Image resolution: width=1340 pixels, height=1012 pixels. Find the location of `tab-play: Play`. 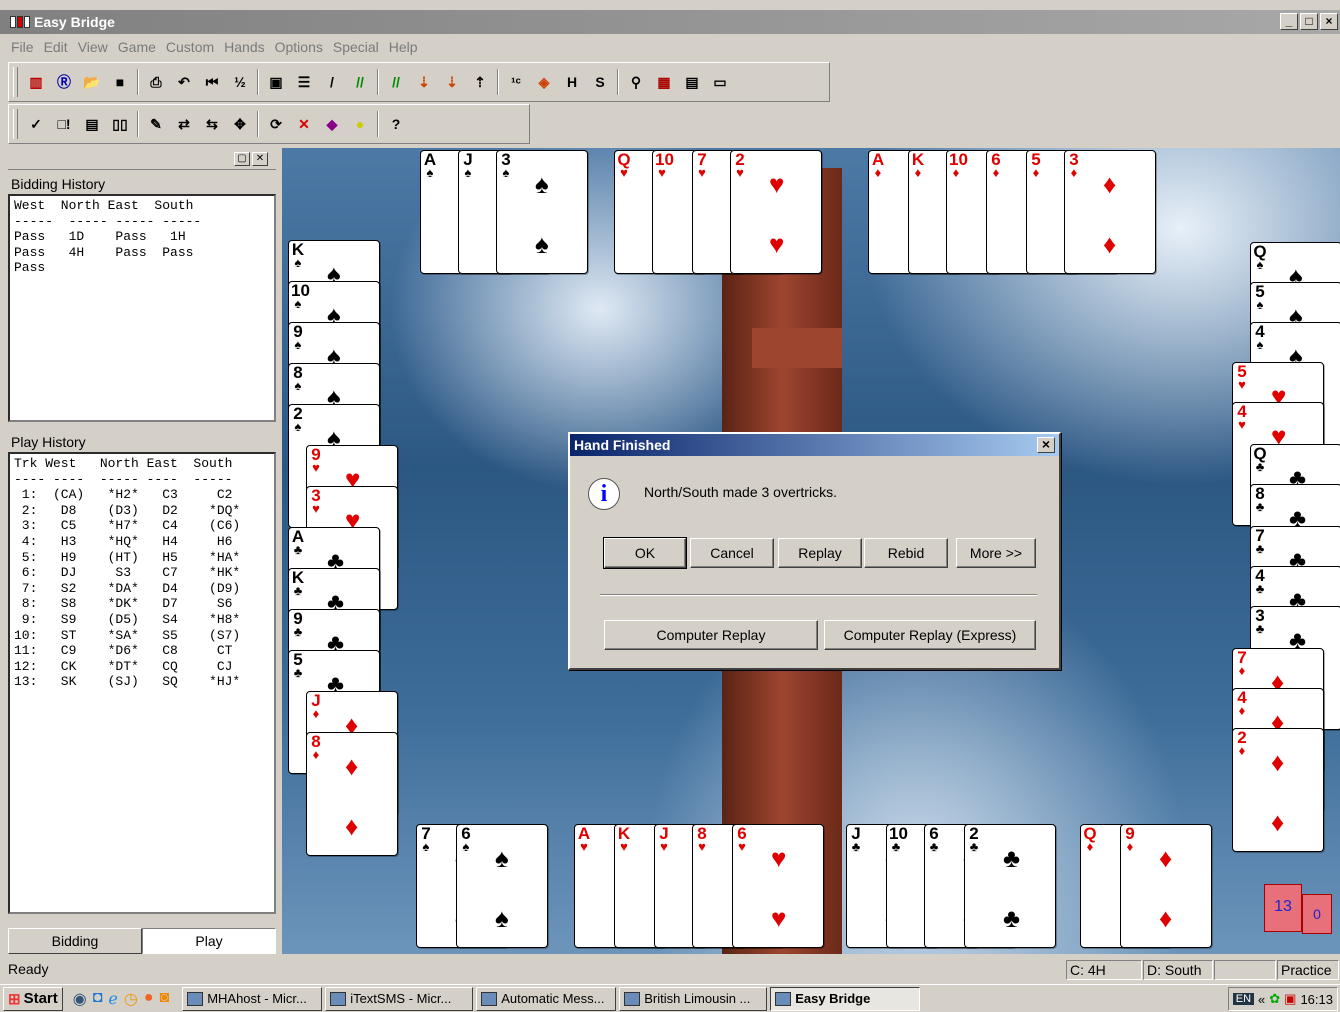

tab-play: Play is located at coordinates (209, 941).